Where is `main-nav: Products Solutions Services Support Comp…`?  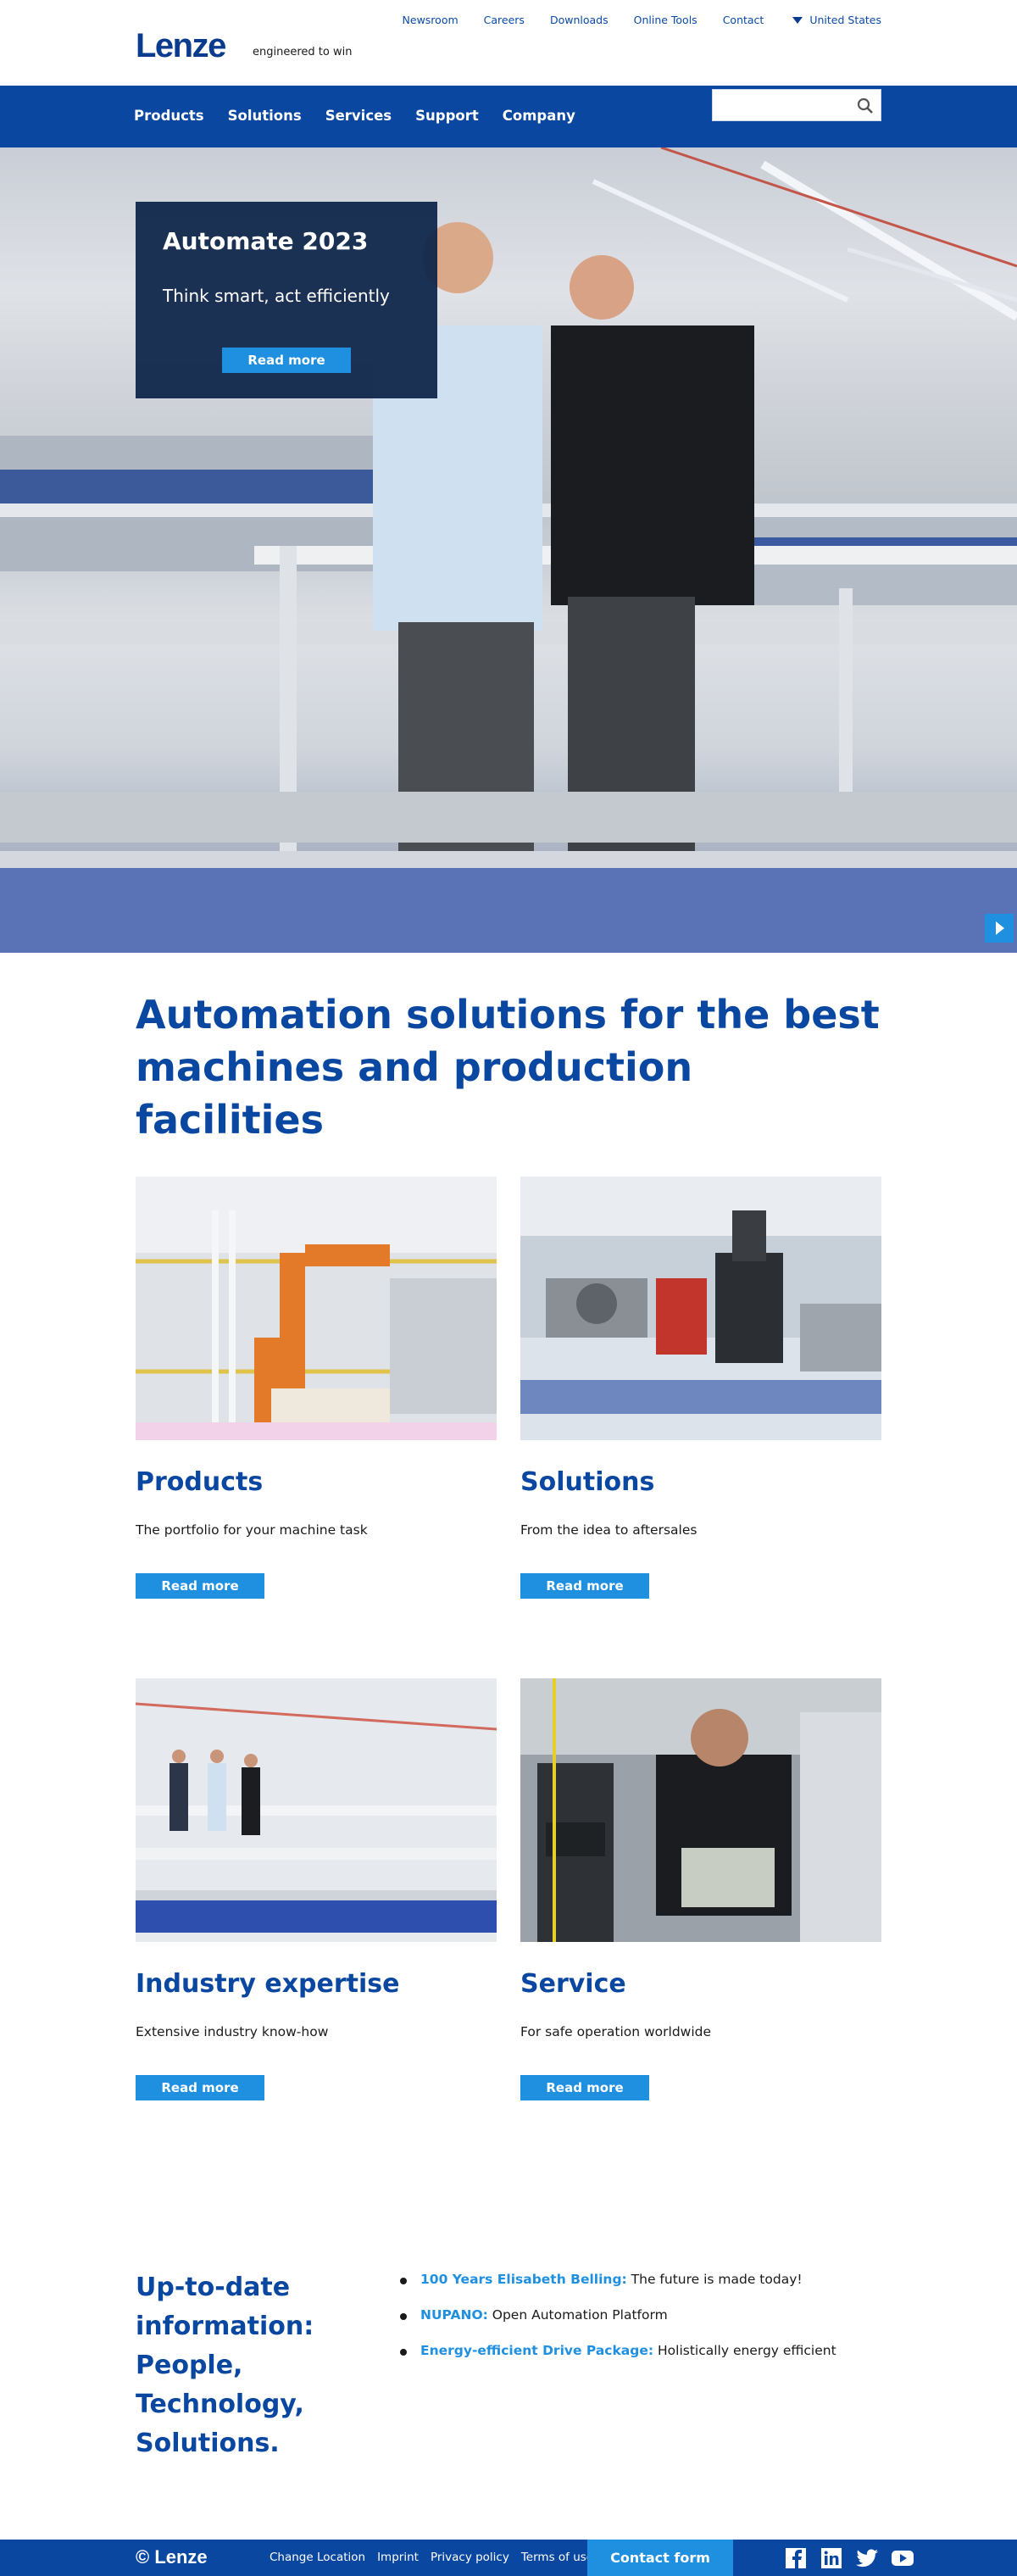 main-nav: Products Solutions Services Support Comp… is located at coordinates (508, 116).